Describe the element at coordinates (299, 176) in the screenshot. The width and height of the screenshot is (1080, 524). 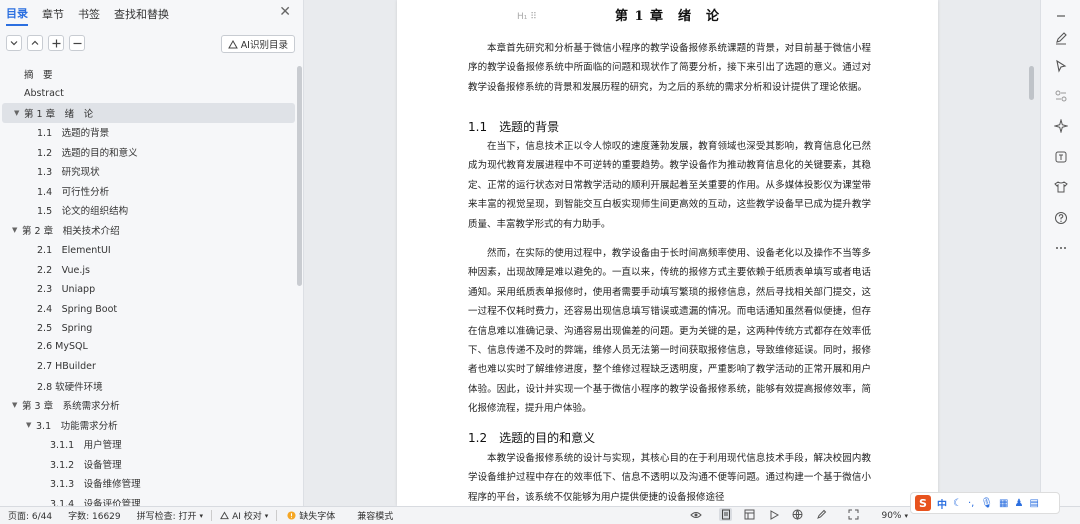
I see `toc-scrollbar` at that location.